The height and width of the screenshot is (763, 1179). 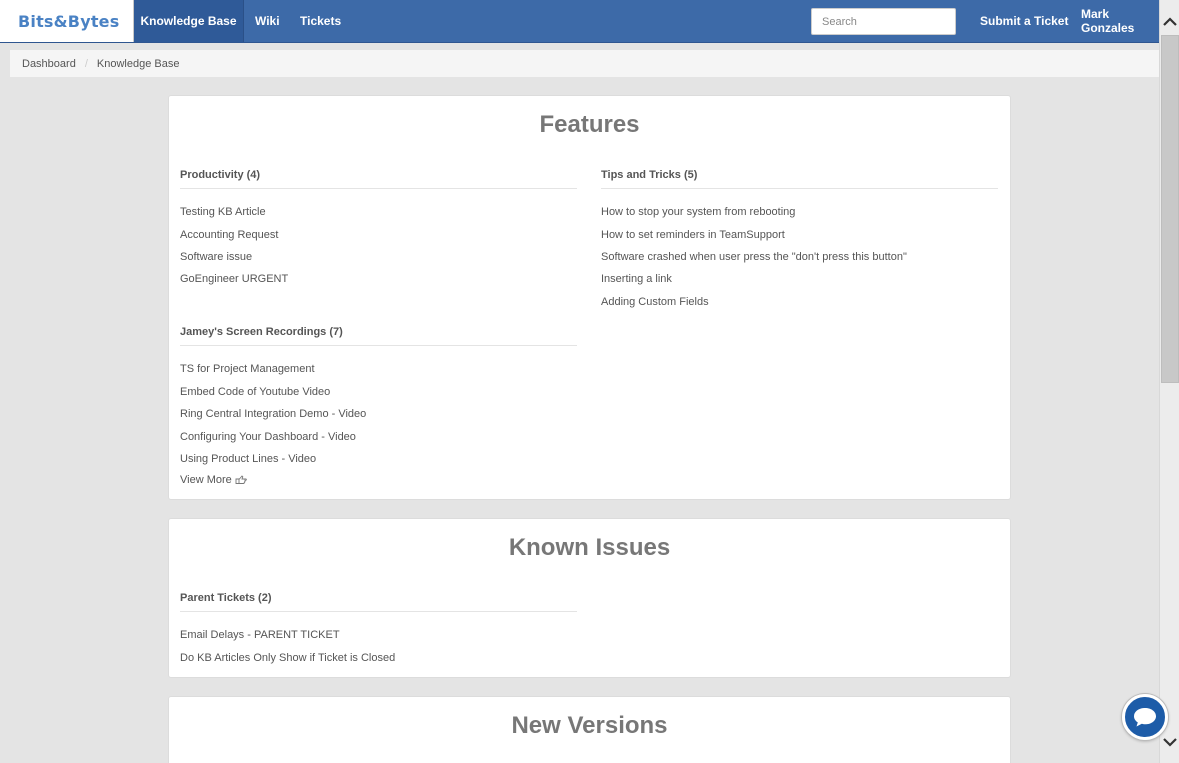 I want to click on nav-wiki: Wiki, so click(x=267, y=21).